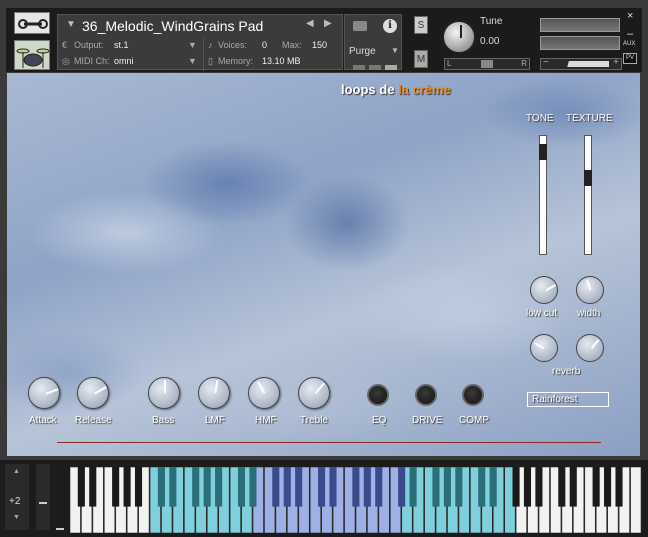 The width and height of the screenshot is (648, 537). I want to click on wrench-button, so click(32, 23).